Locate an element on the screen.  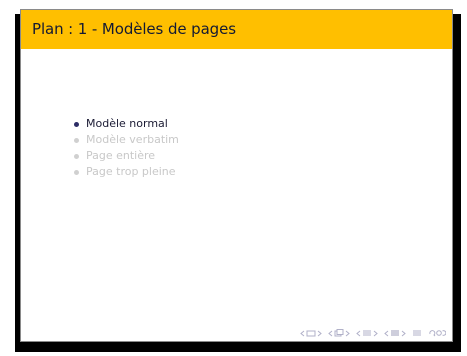
nav-section-icon is located at coordinates (395, 333).